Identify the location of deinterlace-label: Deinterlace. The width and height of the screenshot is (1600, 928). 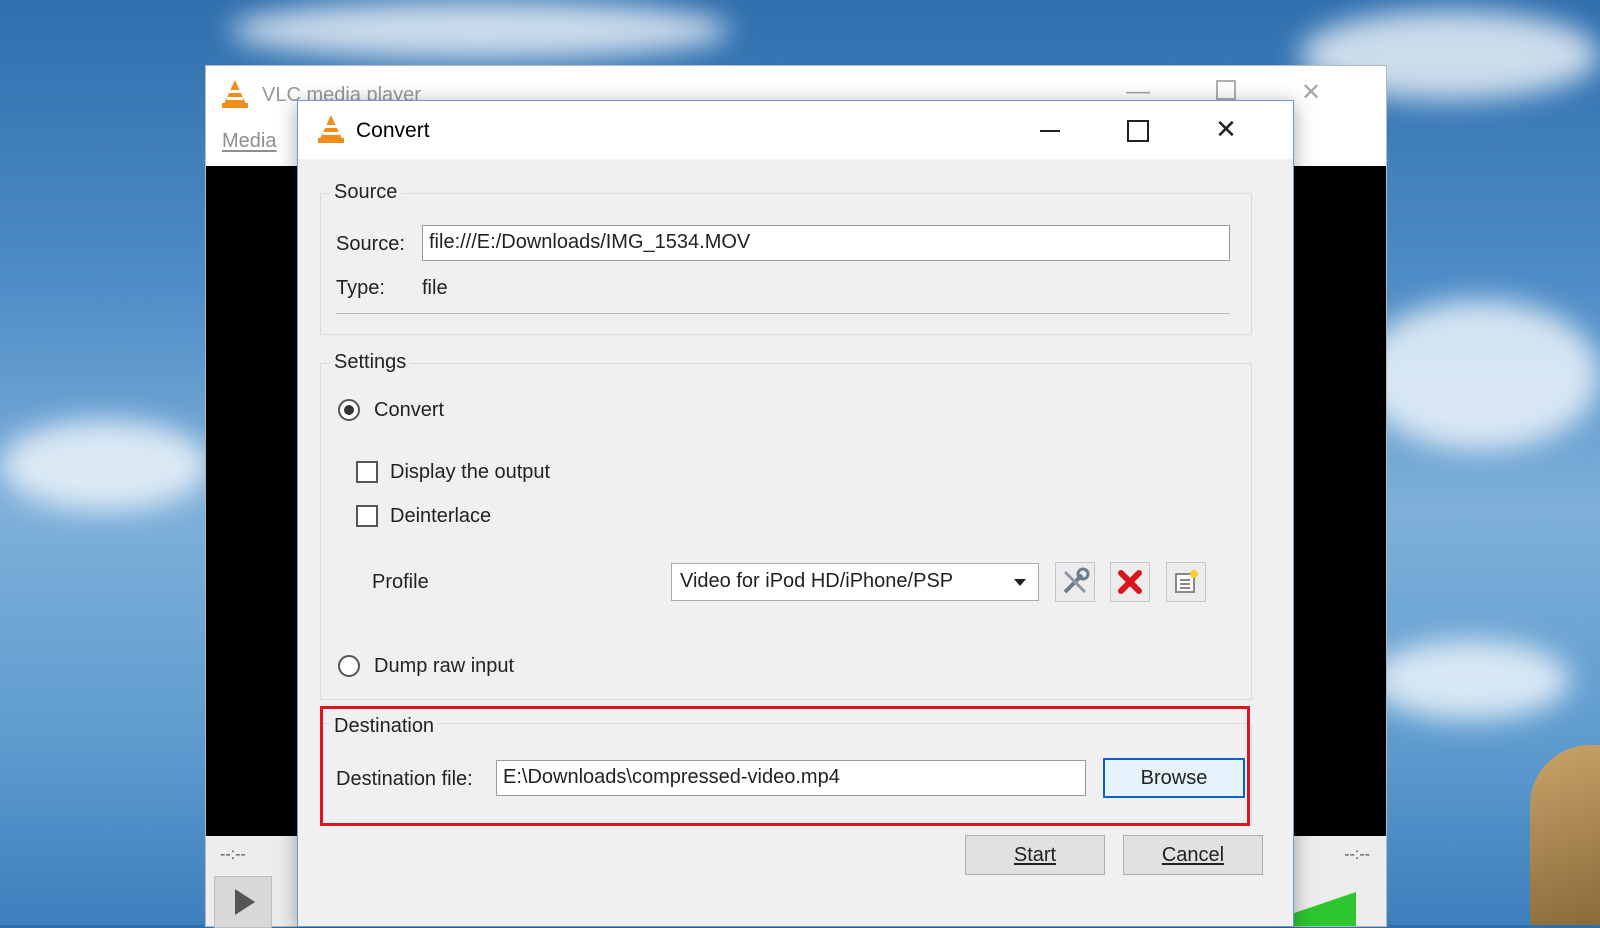
(441, 516).